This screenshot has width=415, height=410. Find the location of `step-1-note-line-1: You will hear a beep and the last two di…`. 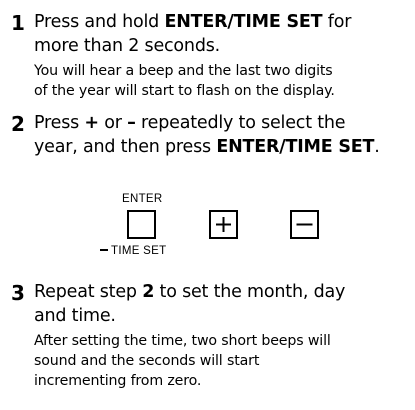

step-1-note-line-1: You will hear a beep and the last two di… is located at coordinates (183, 71).